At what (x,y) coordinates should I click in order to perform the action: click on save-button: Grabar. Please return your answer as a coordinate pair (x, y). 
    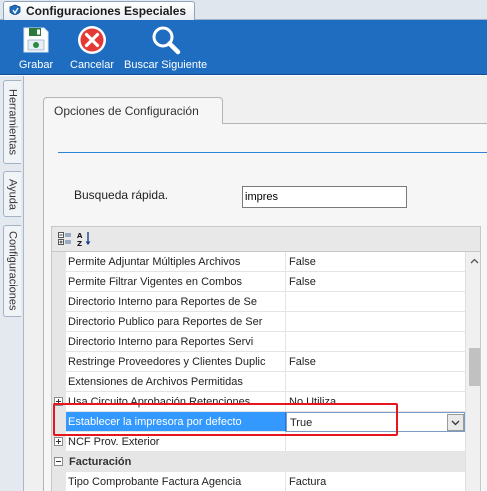
    Looking at the image, I should click on (36, 46).